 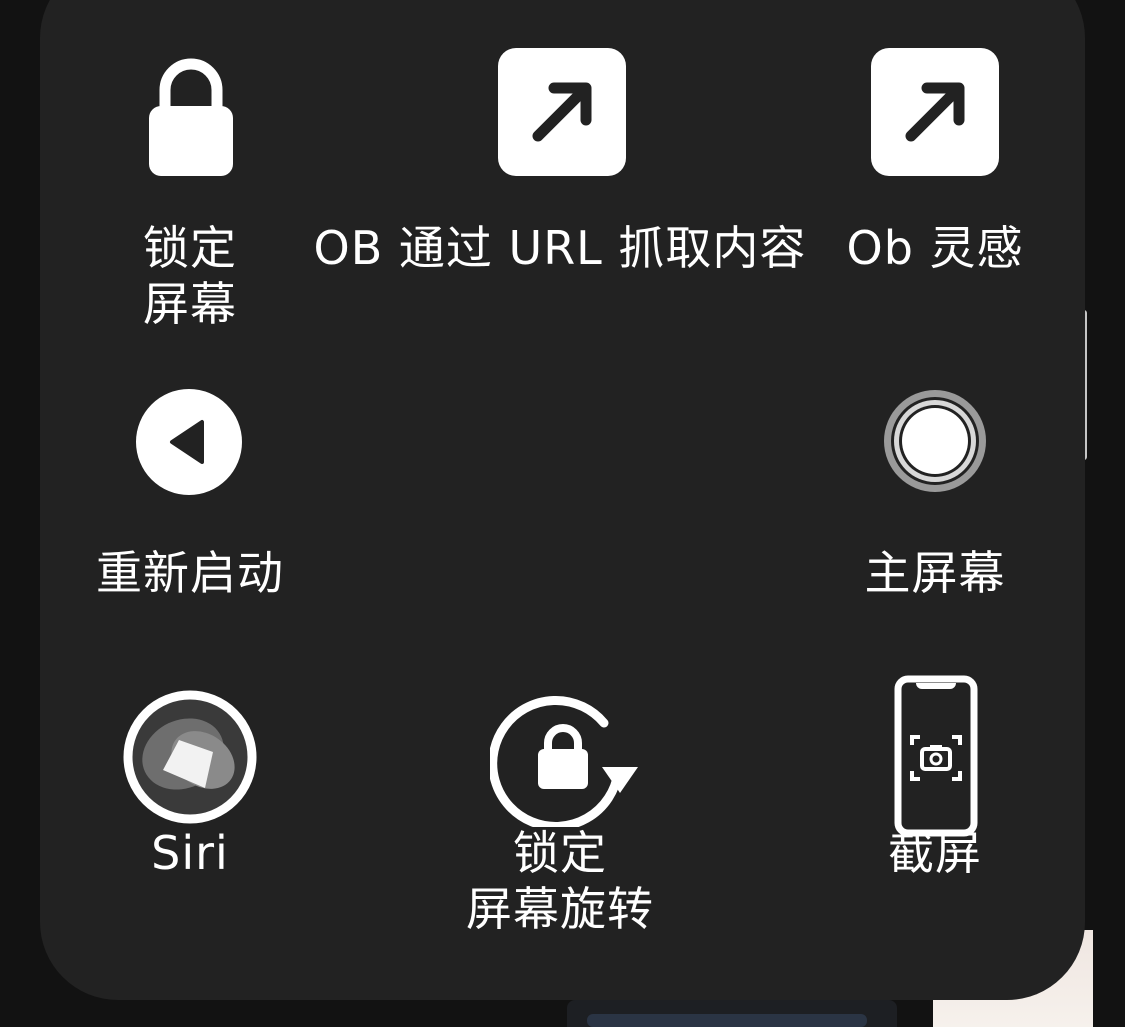 I want to click on menu-item-siri: Siri, so click(x=190, y=800).